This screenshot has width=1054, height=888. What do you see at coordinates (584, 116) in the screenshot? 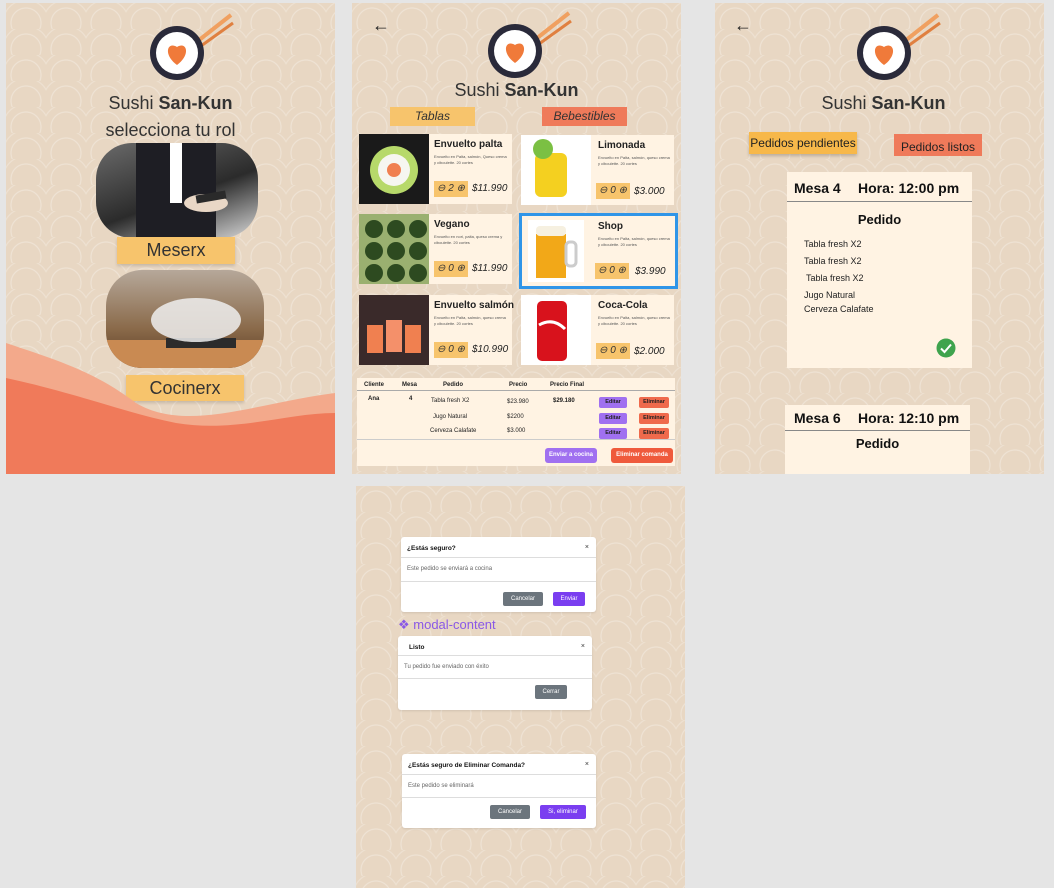
I see `tab-bebestibles: Bebestibles` at bounding box center [584, 116].